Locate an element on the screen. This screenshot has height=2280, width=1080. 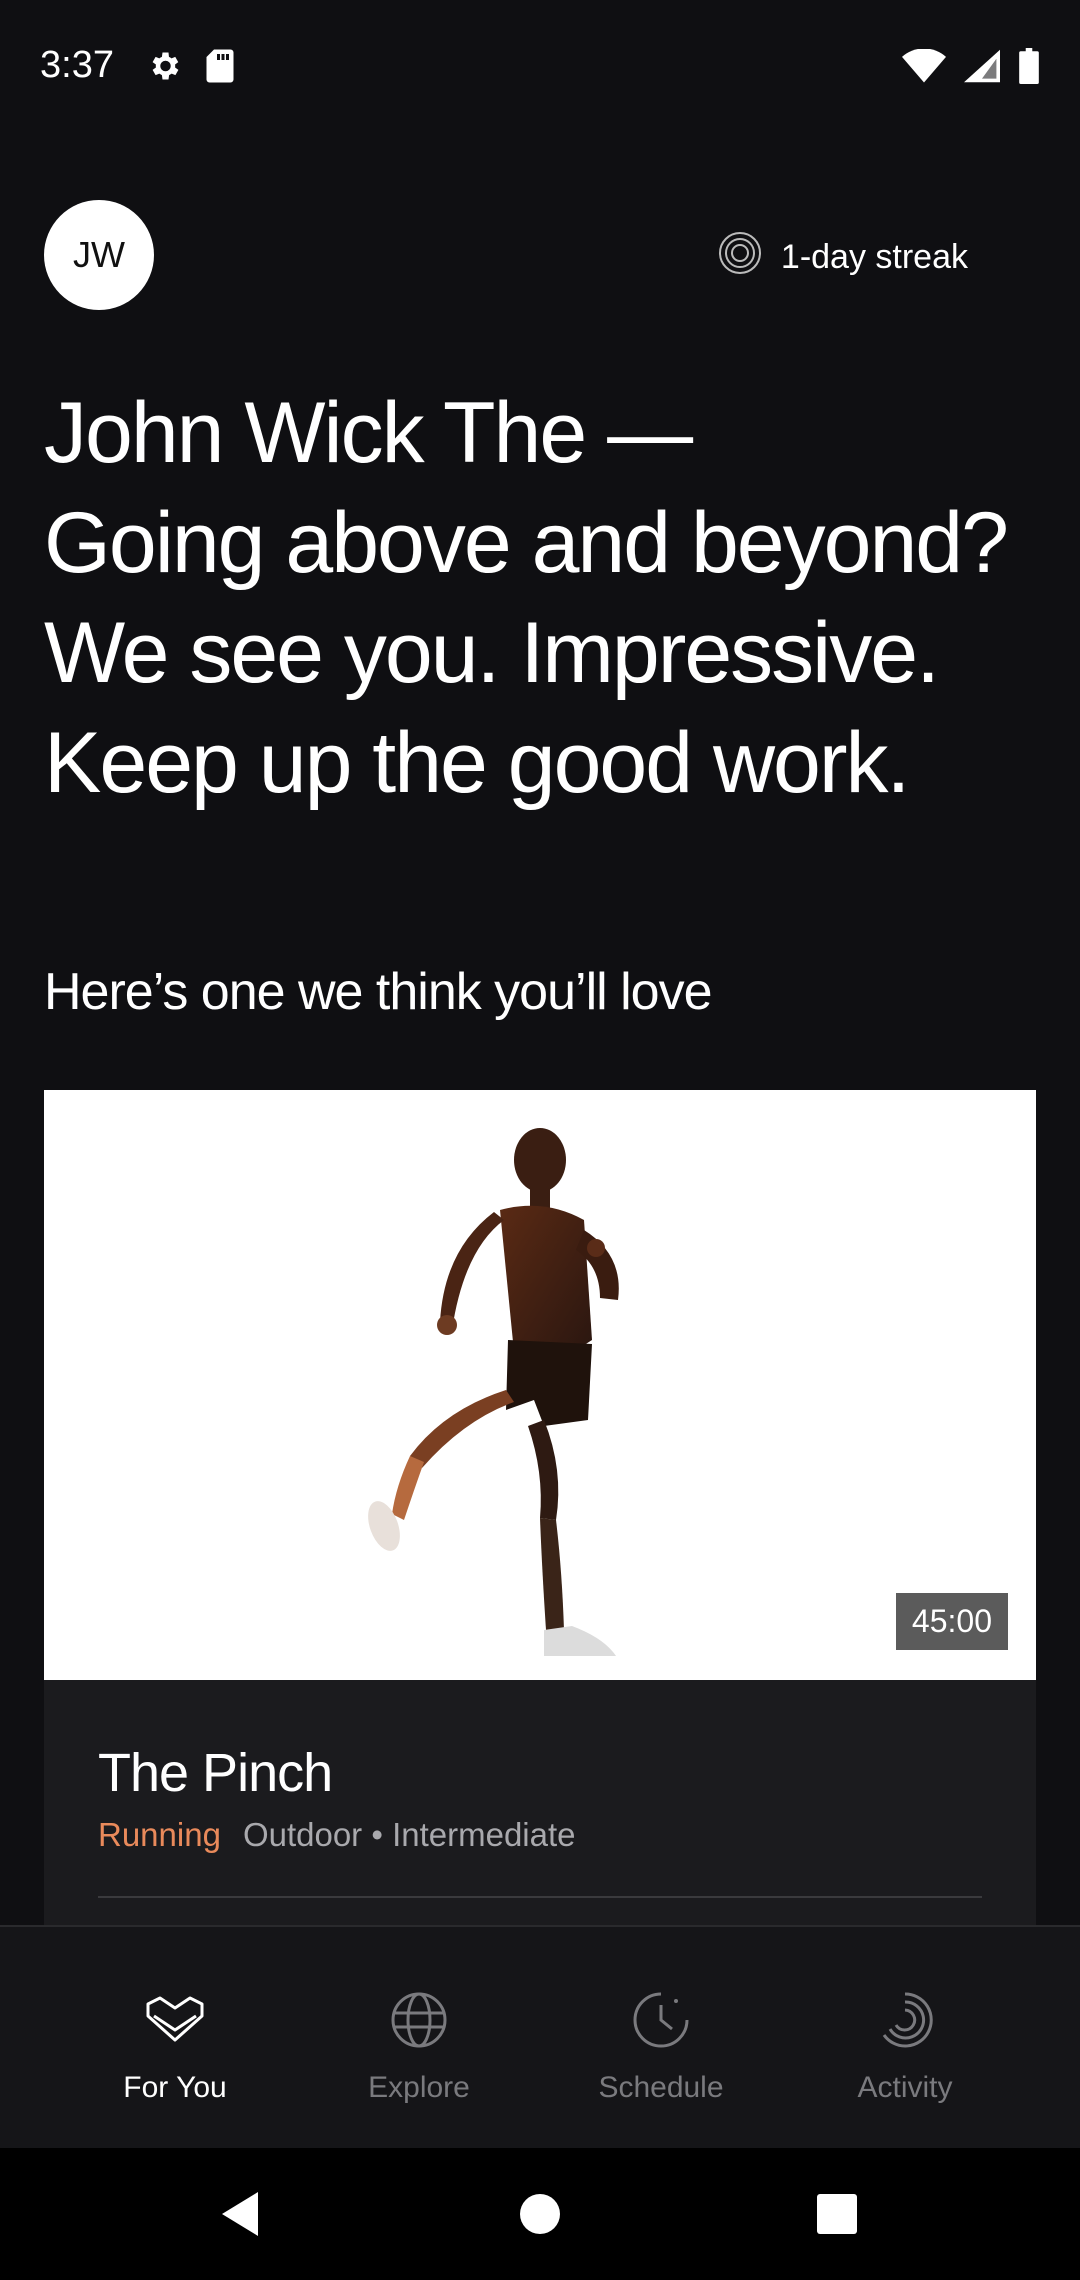
workout-details: Outdoor • Intermediate is located at coordinates (409, 1834).